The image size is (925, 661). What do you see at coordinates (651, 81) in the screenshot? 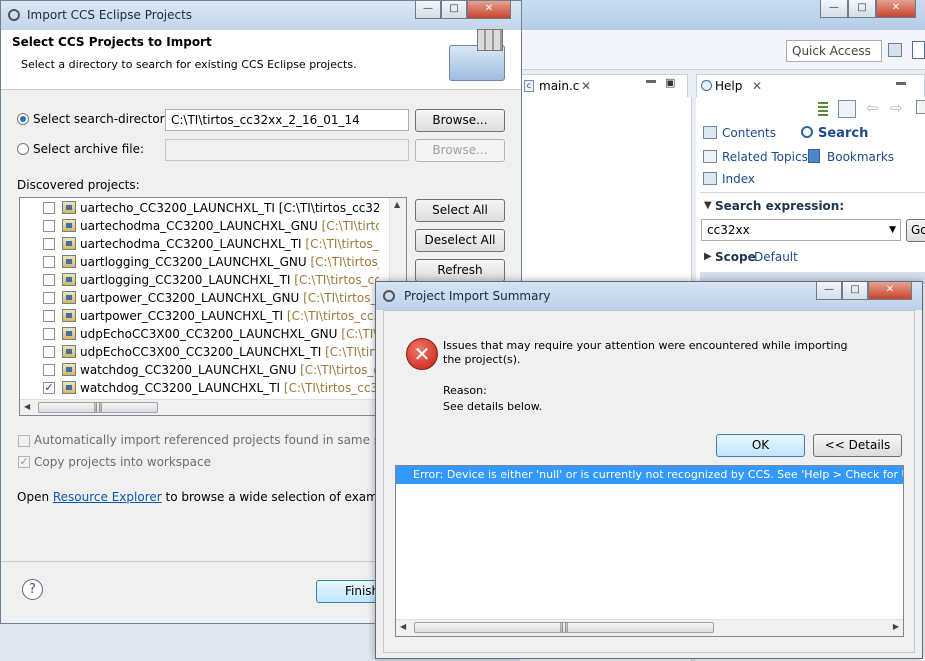
I see `editor-minimize-icon` at bounding box center [651, 81].